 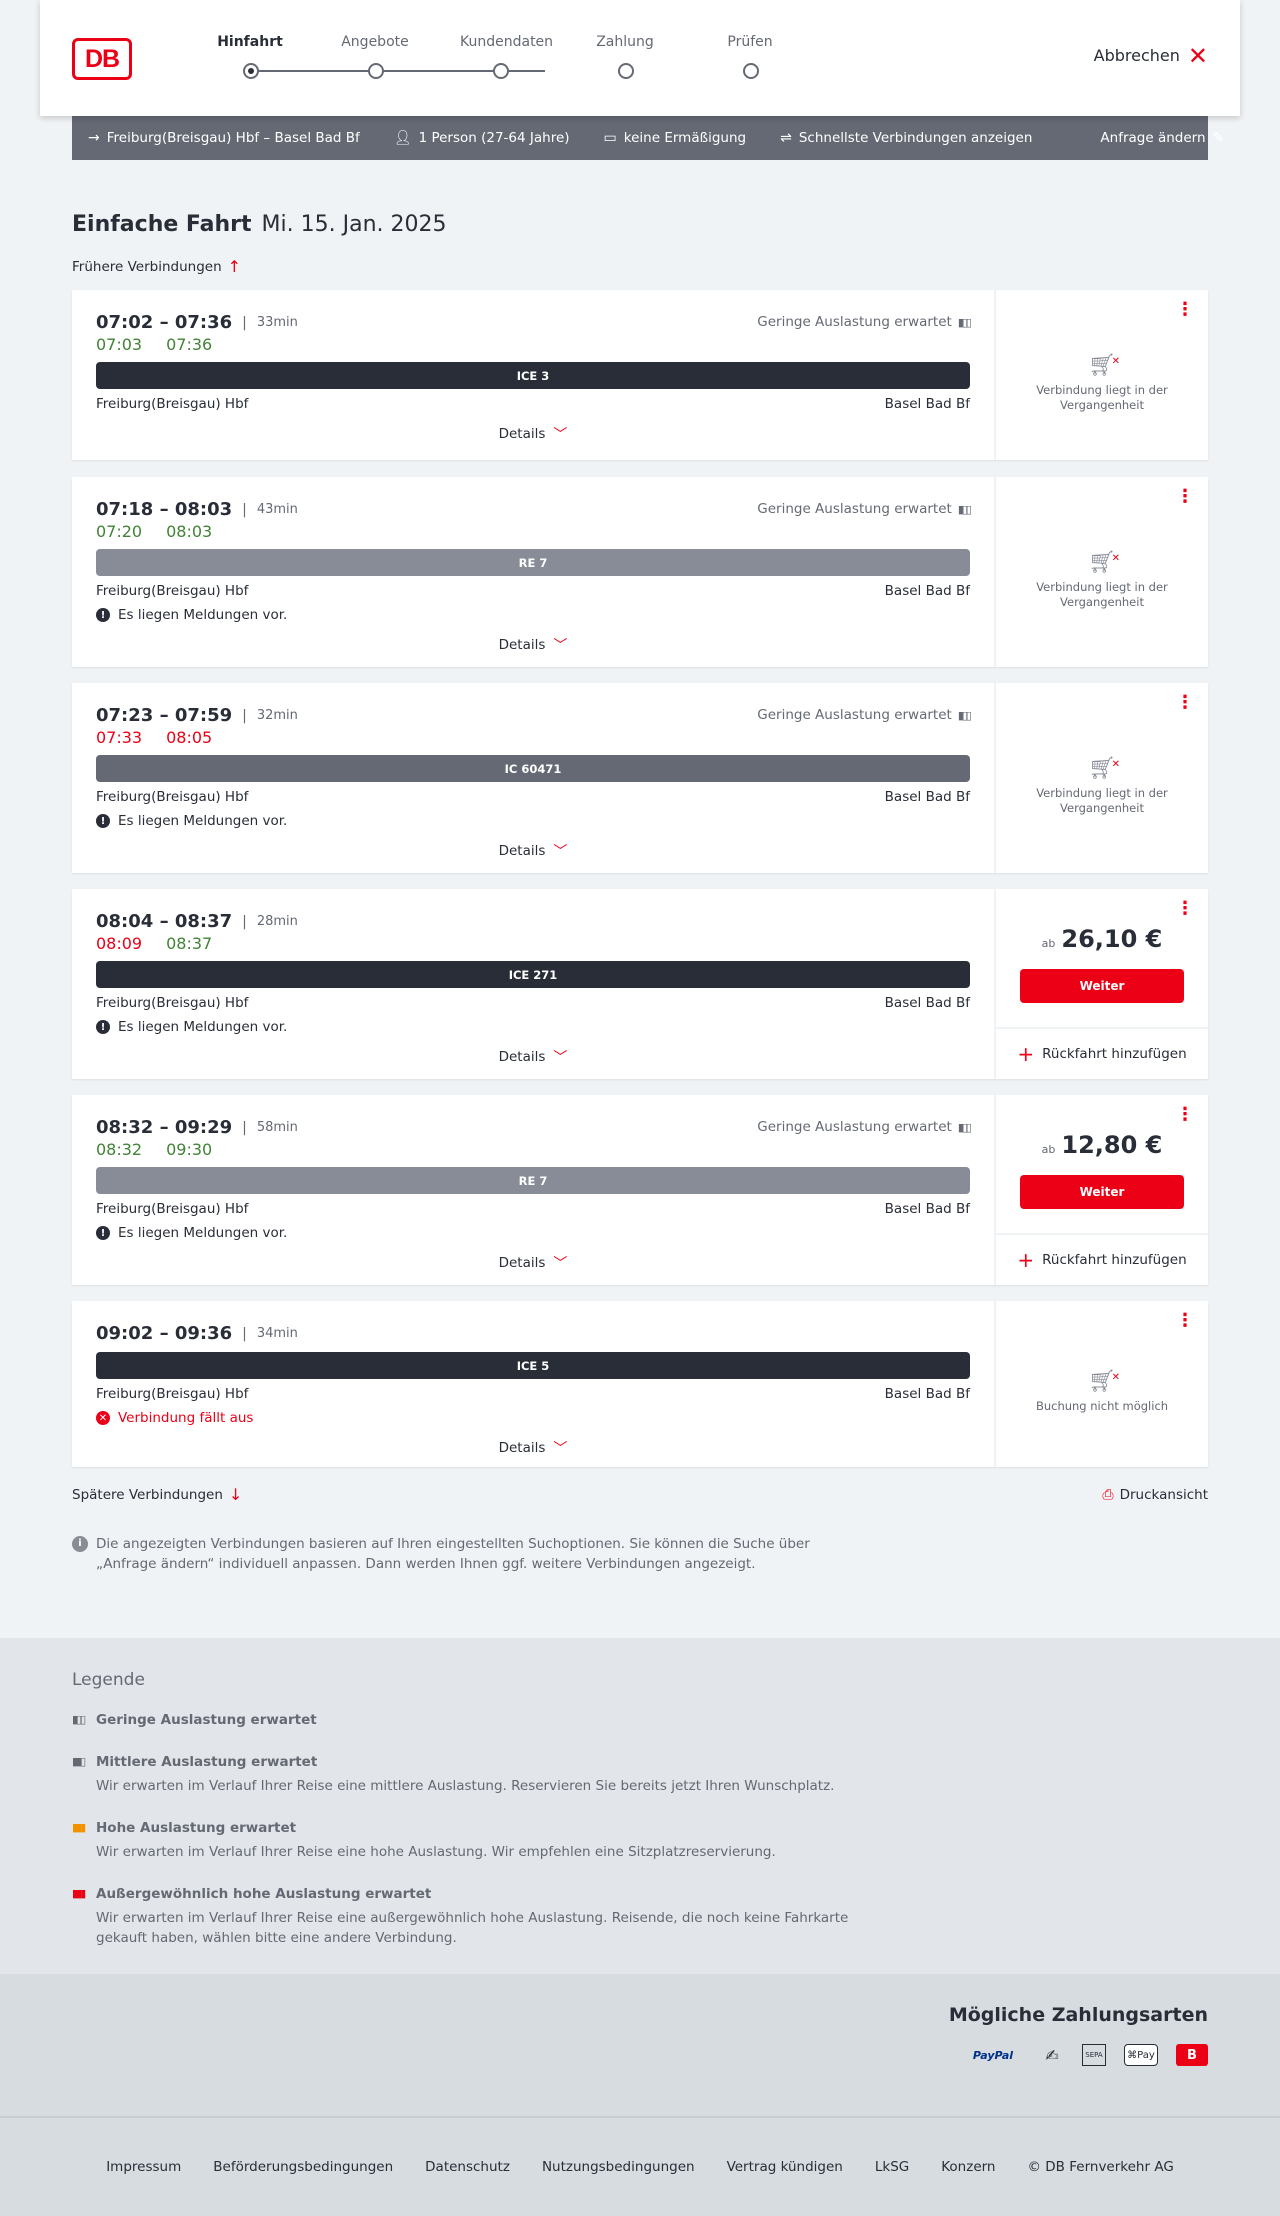 What do you see at coordinates (119, 344) in the screenshot?
I see `realtime-departure: 07:03` at bounding box center [119, 344].